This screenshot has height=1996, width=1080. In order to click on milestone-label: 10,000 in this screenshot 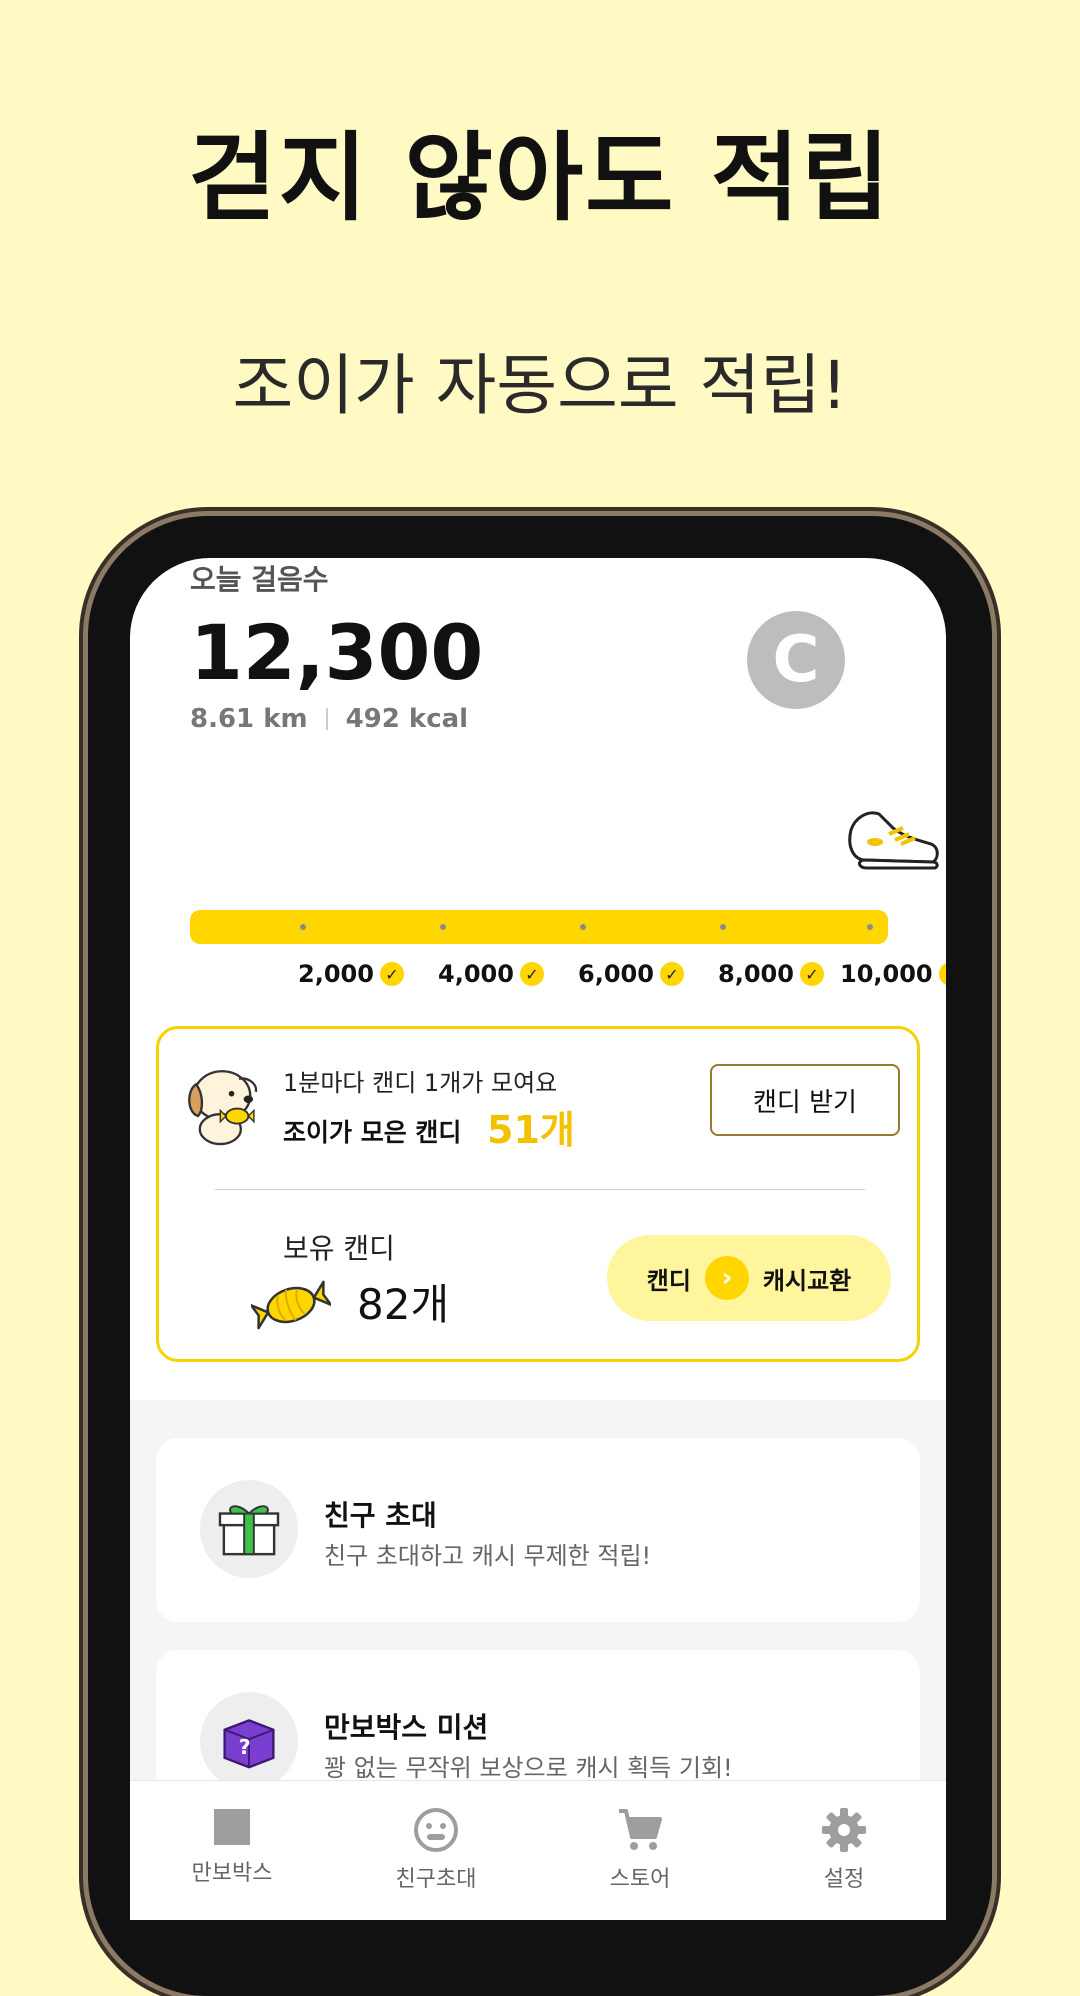, I will do `click(886, 974)`.